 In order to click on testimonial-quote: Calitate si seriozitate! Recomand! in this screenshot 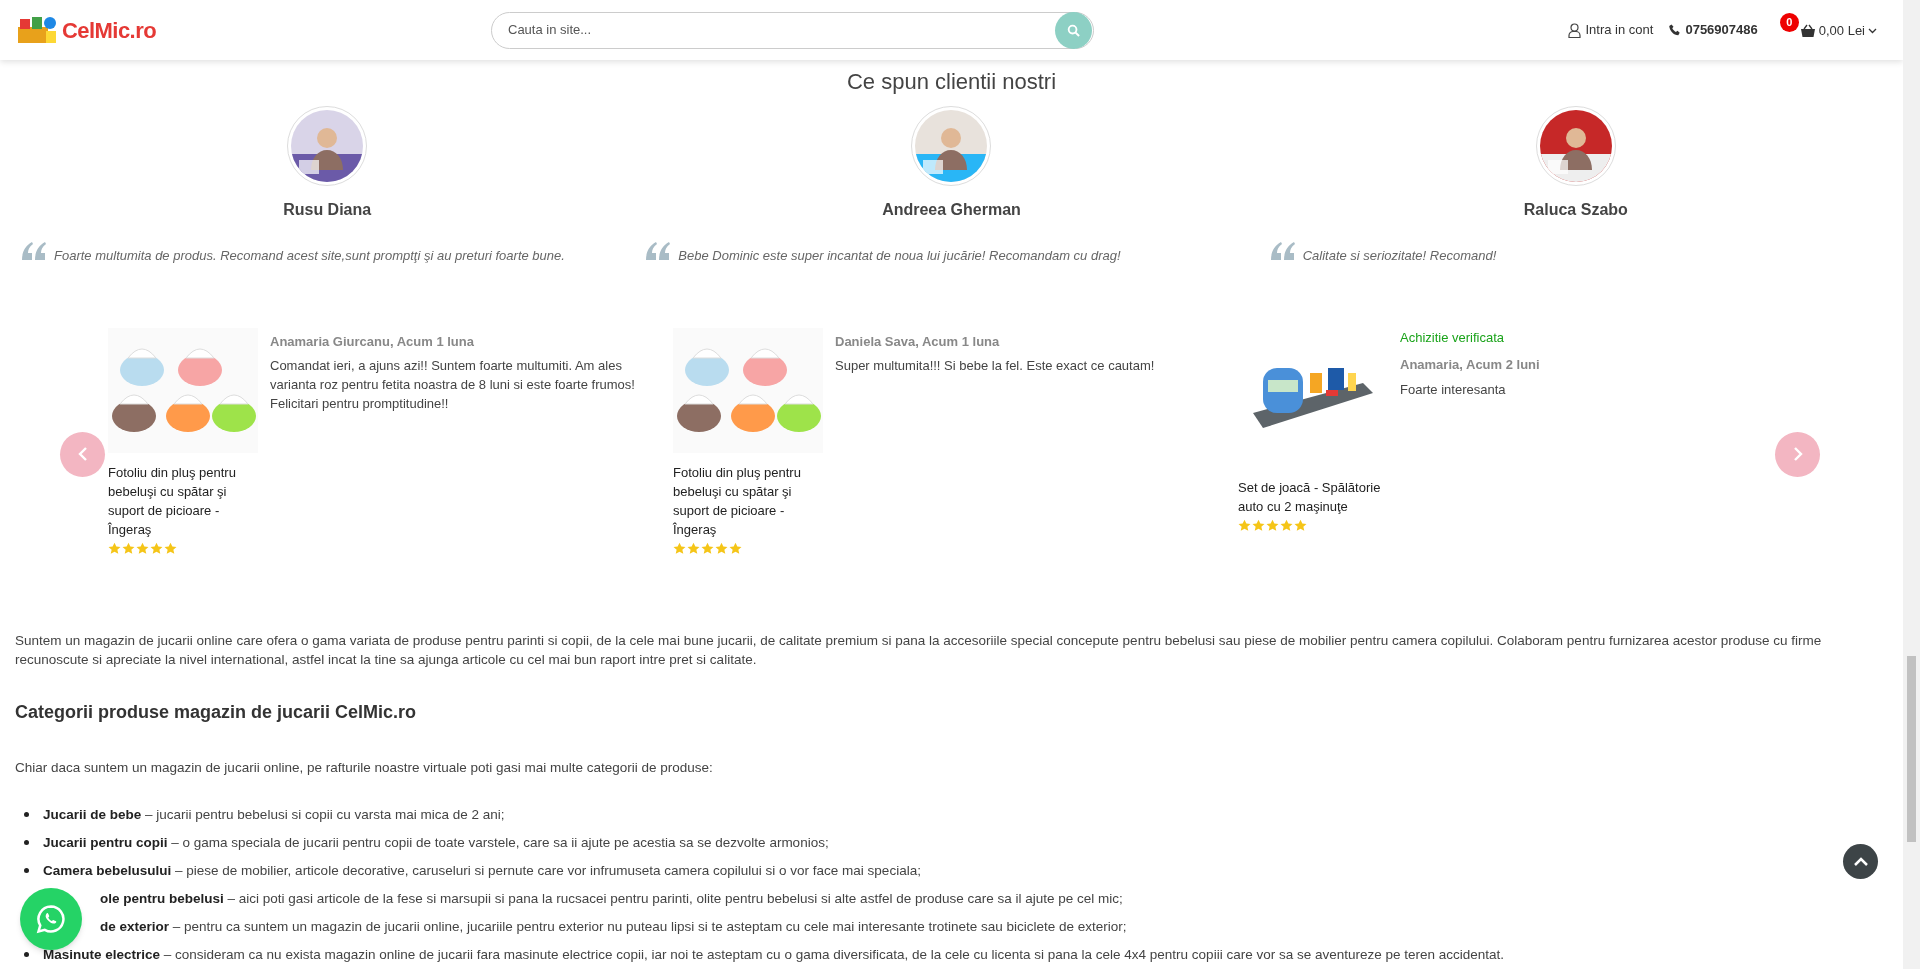, I will do `click(1399, 256)`.